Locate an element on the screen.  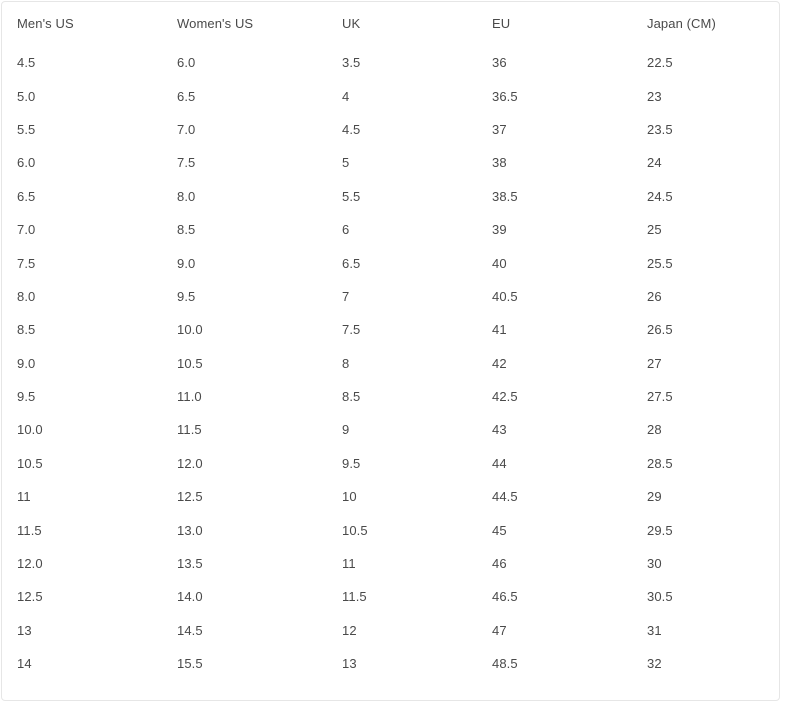
cell-mens_us: 9.5 is located at coordinates (26, 397).